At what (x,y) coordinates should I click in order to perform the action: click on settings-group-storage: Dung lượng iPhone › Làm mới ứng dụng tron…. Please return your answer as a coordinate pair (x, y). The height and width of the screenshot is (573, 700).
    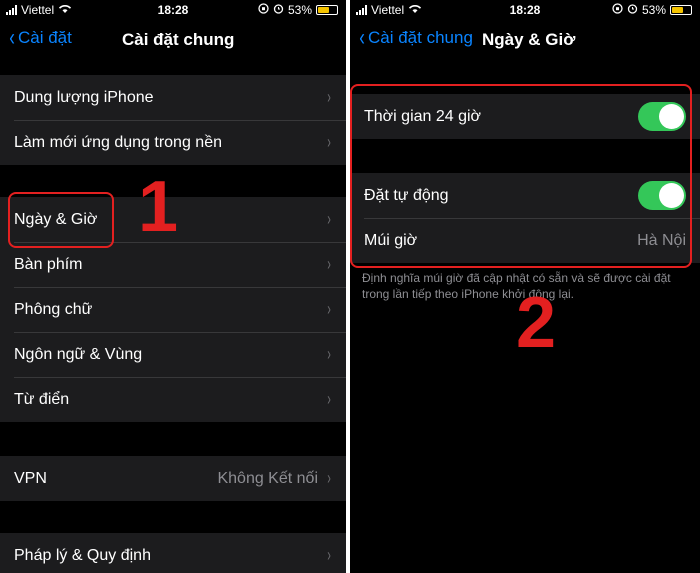
    Looking at the image, I should click on (173, 120).